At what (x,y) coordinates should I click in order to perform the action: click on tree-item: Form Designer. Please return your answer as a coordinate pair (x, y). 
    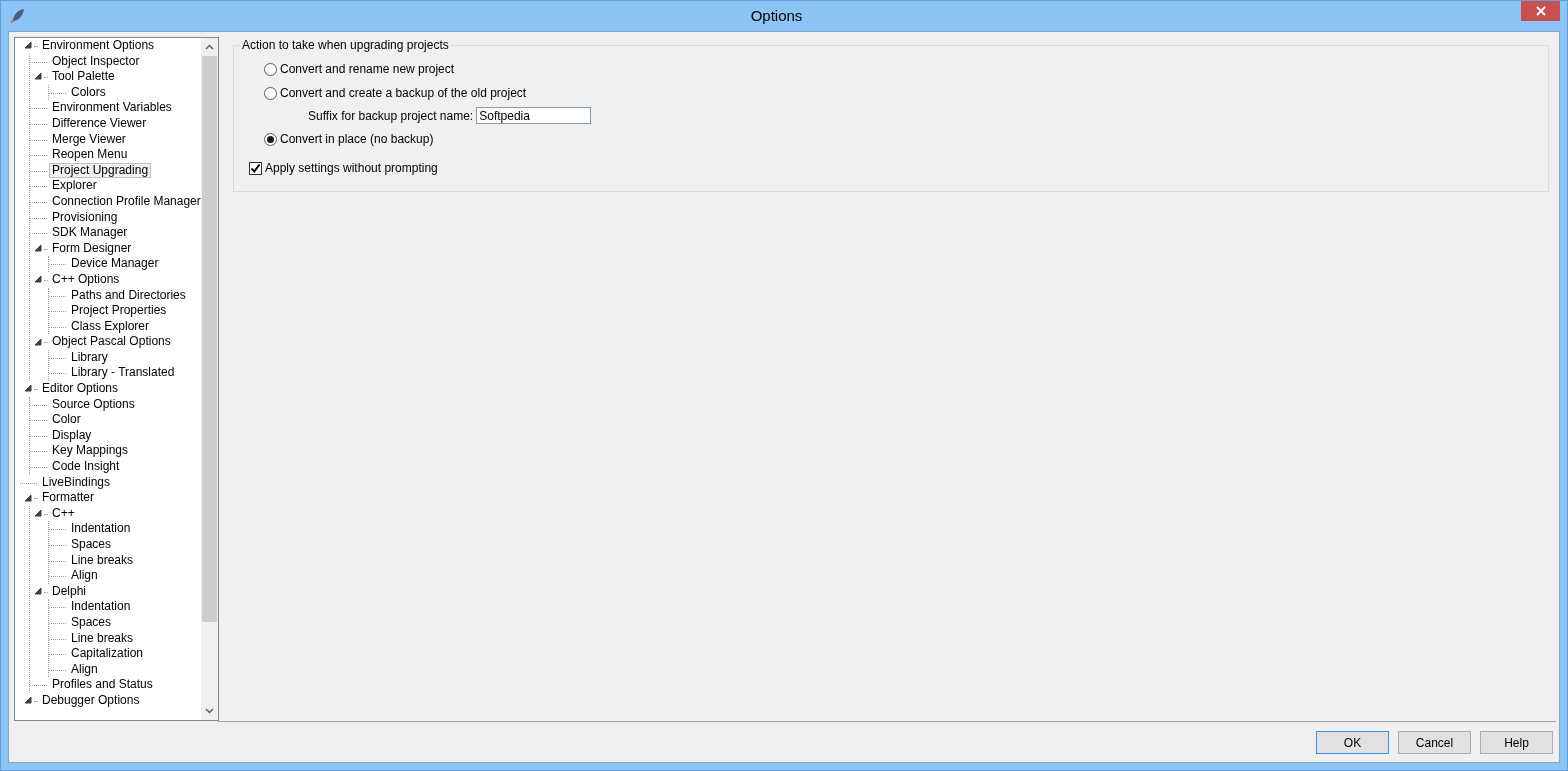
    Looking at the image, I should click on (92, 248).